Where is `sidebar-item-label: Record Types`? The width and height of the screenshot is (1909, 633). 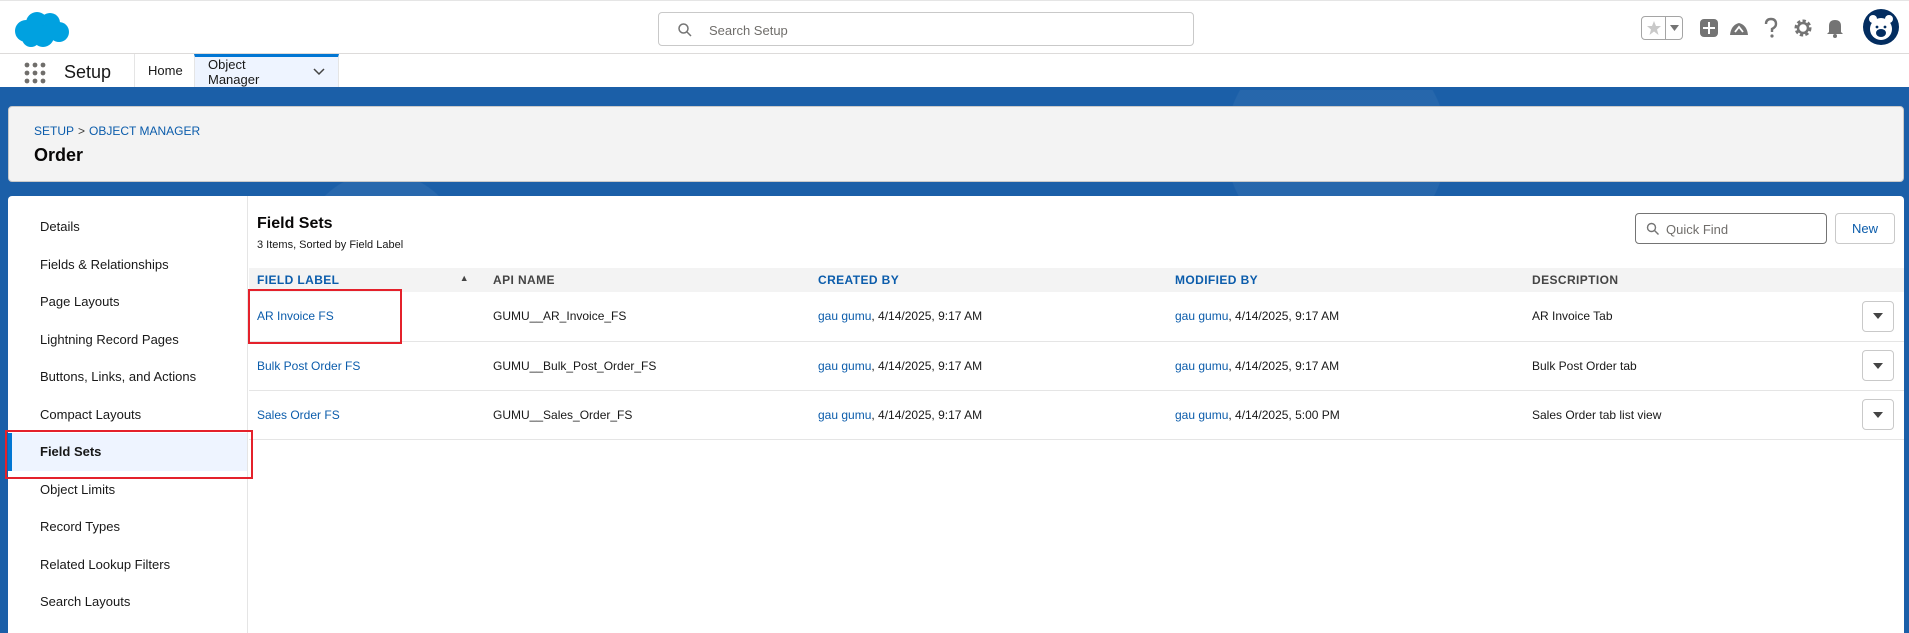
sidebar-item-label: Record Types is located at coordinates (80, 527).